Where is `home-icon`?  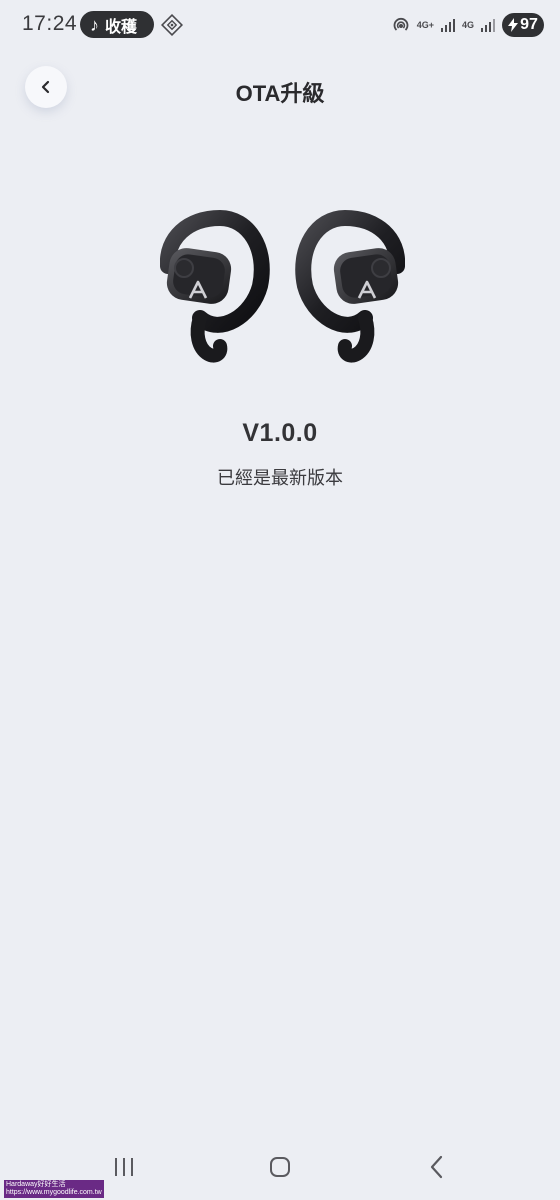
home-icon is located at coordinates (280, 1167).